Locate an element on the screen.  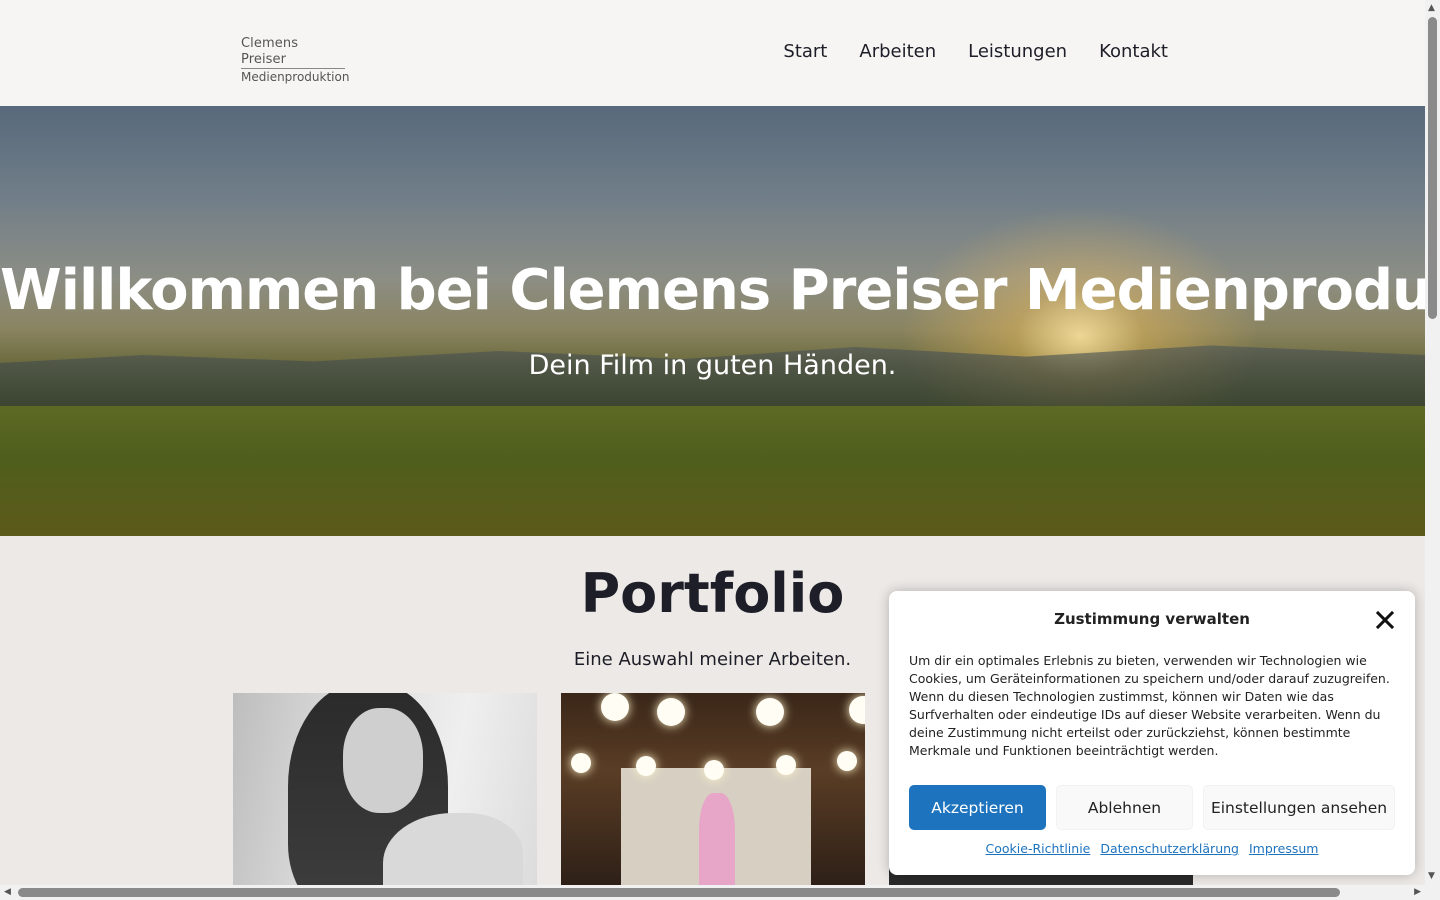
privacy-policy-link: Datenschutzerklärung is located at coordinates (1169, 848).